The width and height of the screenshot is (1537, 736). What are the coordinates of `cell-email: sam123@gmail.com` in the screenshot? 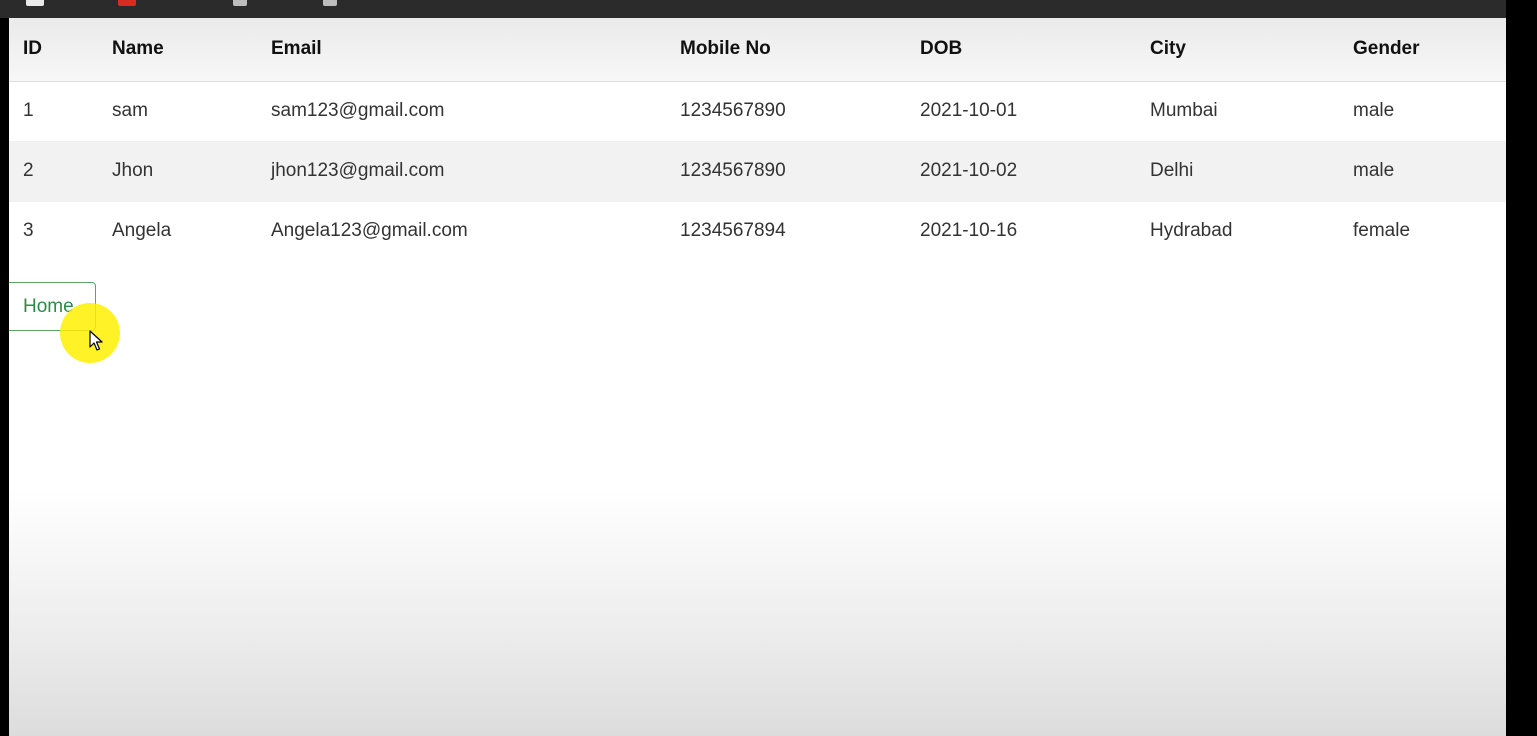 It's located at (461, 111).